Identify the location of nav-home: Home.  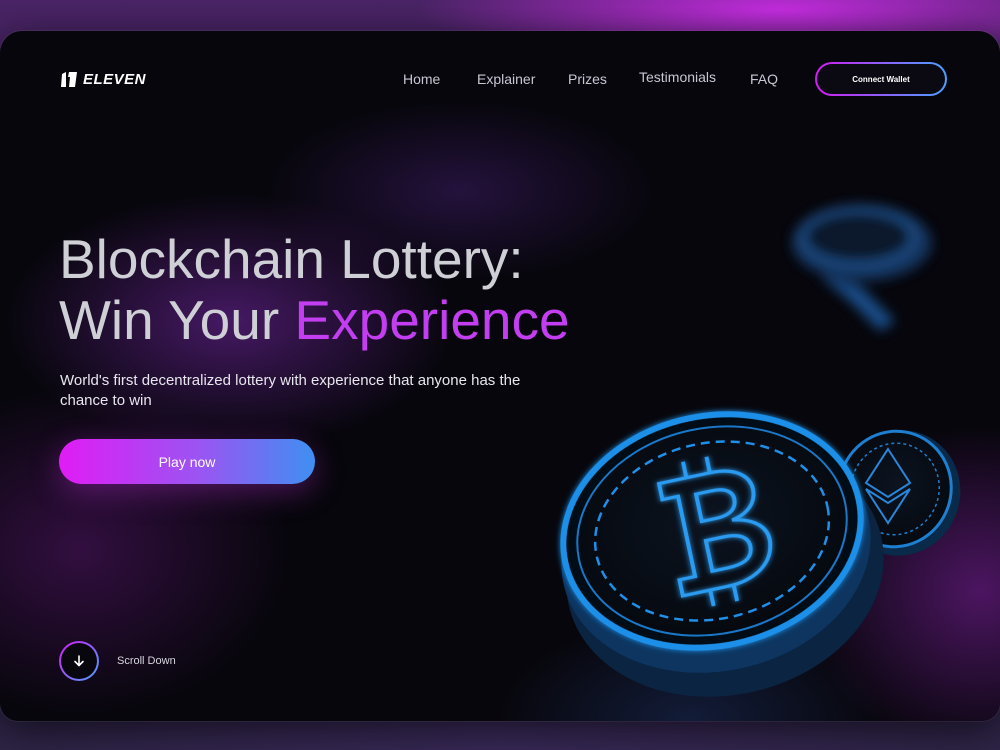
(421, 79).